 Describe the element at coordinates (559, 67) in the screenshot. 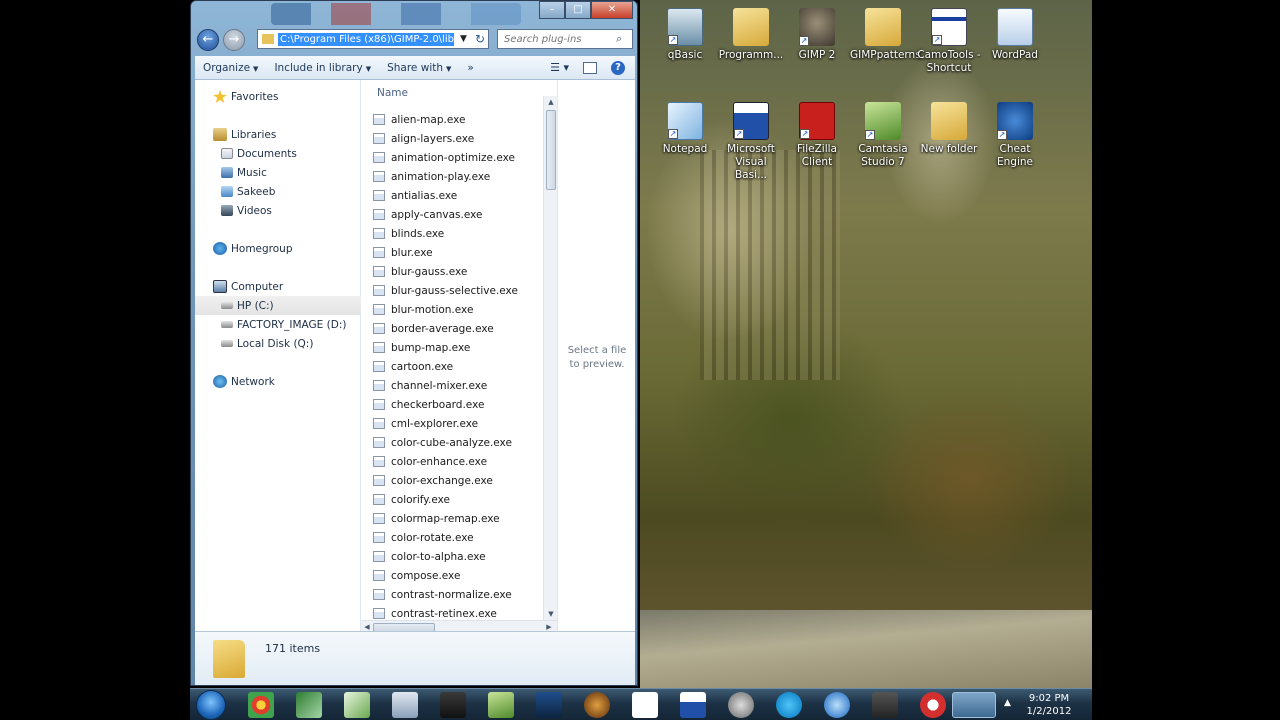

I see `views-icon: ☰ ▾` at that location.